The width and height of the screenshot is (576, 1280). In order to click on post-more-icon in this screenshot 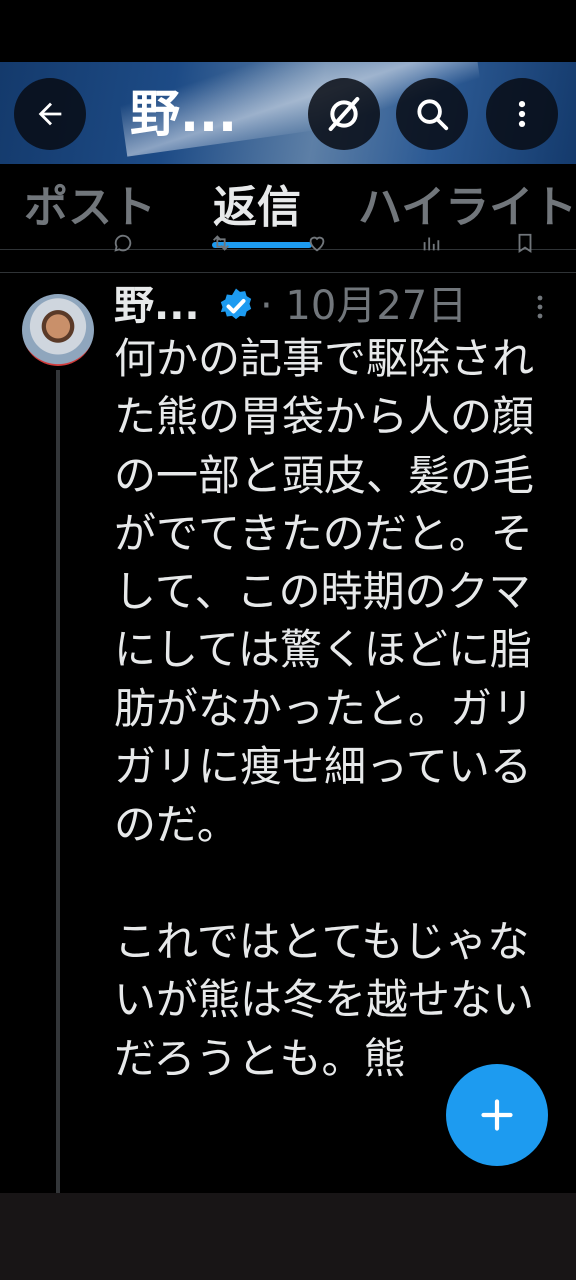, I will do `click(540, 307)`.